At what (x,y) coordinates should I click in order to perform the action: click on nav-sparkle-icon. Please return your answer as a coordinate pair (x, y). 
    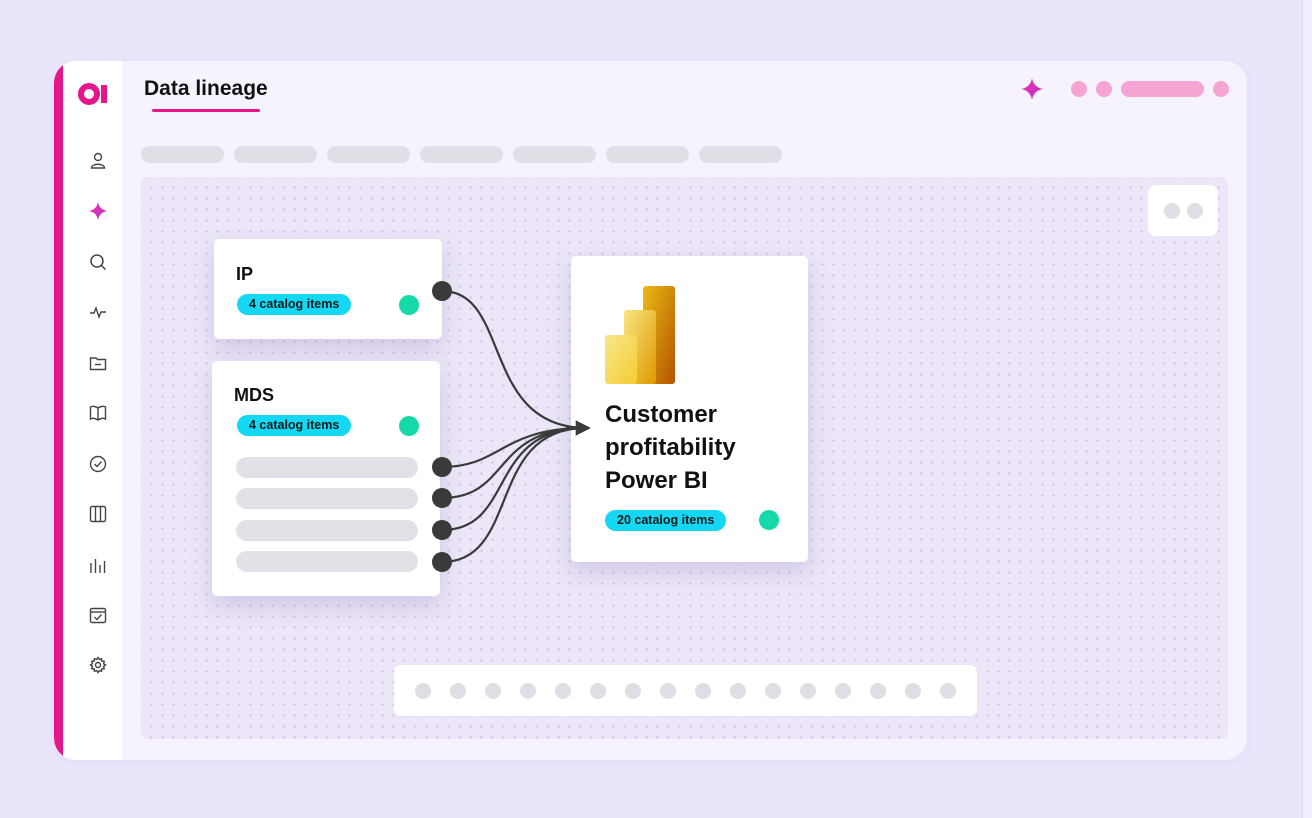
    Looking at the image, I should click on (98, 211).